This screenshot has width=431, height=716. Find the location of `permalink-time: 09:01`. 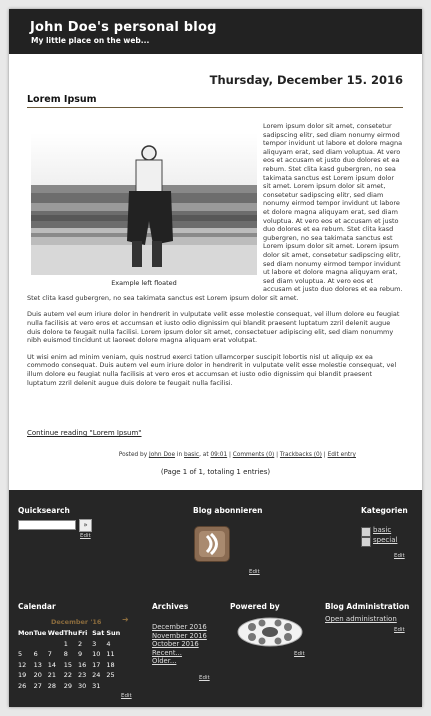

permalink-time: 09:01 is located at coordinates (218, 455).